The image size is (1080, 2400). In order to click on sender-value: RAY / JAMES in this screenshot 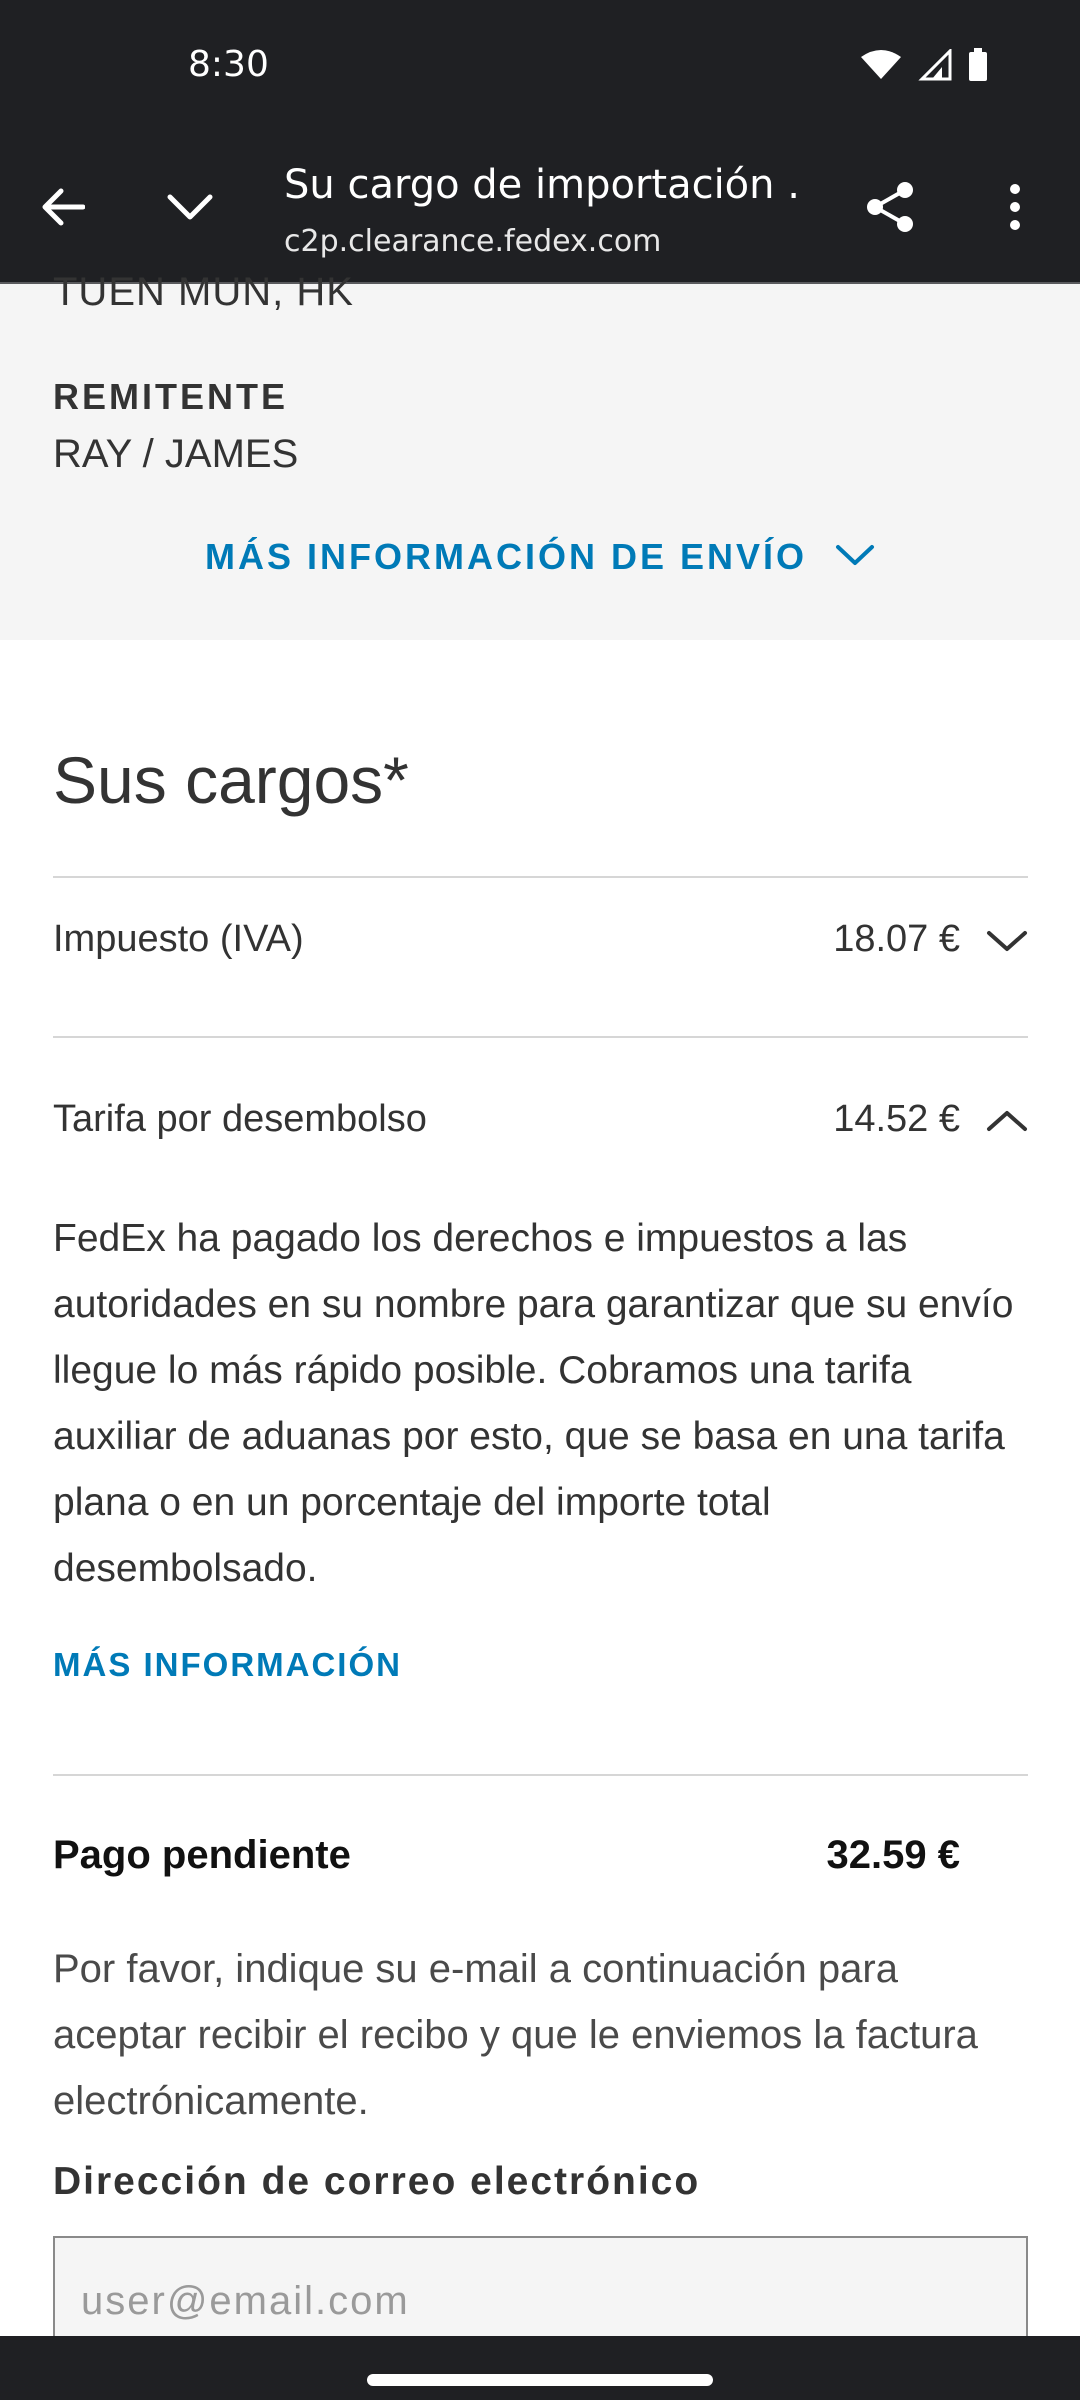, I will do `click(176, 454)`.